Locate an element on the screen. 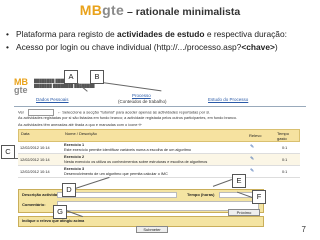  callout-e: E is located at coordinates (239, 181).